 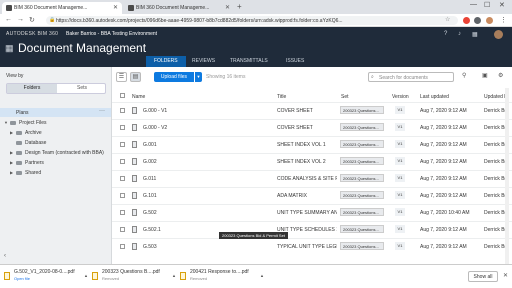 I want to click on minimize-button: —, so click(x=473, y=4).